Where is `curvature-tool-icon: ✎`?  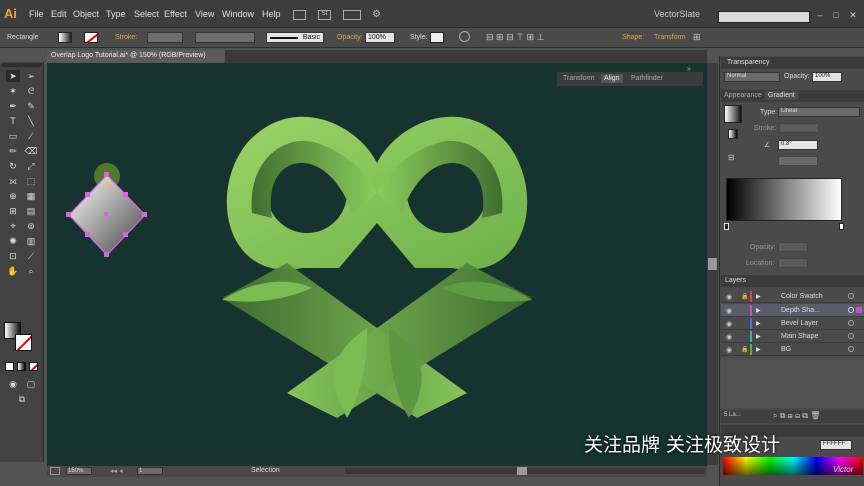
curvature-tool-icon: ✎ is located at coordinates (31, 106).